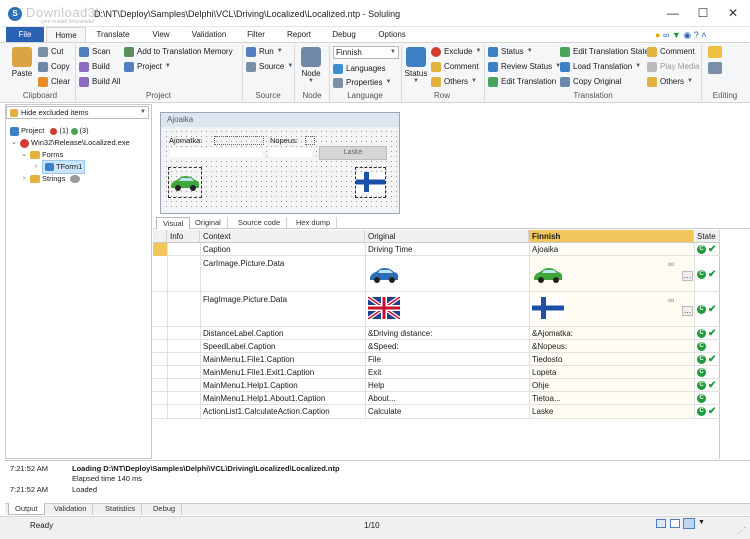 The height and width of the screenshot is (539, 750). I want to click on cell-finnish: Tiedosto, so click(547, 359).